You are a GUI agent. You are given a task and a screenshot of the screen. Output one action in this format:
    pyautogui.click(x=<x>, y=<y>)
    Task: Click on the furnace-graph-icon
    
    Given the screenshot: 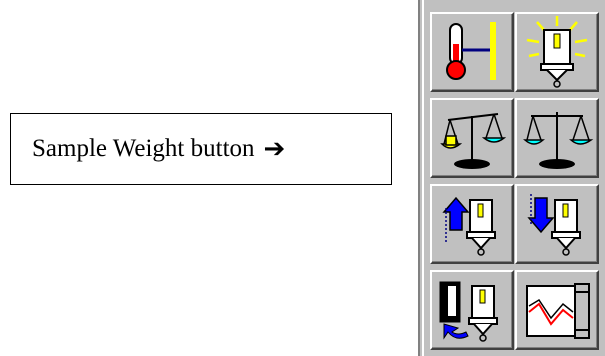 What is the action you would take?
    pyautogui.click(x=558, y=311)
    